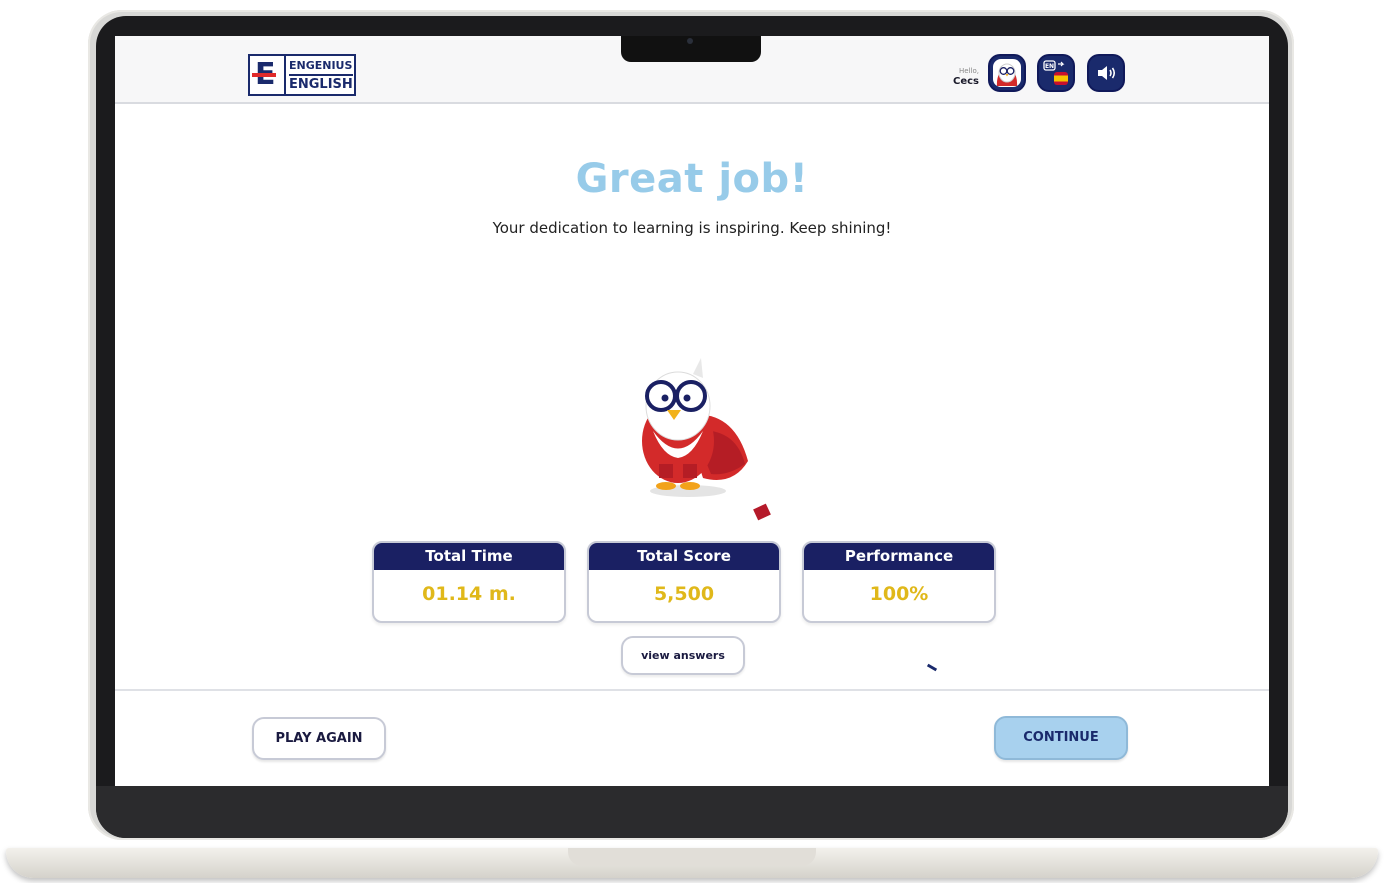 This screenshot has height=883, width=1384. Describe the element at coordinates (1061, 738) in the screenshot. I see `continue-button: CONTINUE` at that location.